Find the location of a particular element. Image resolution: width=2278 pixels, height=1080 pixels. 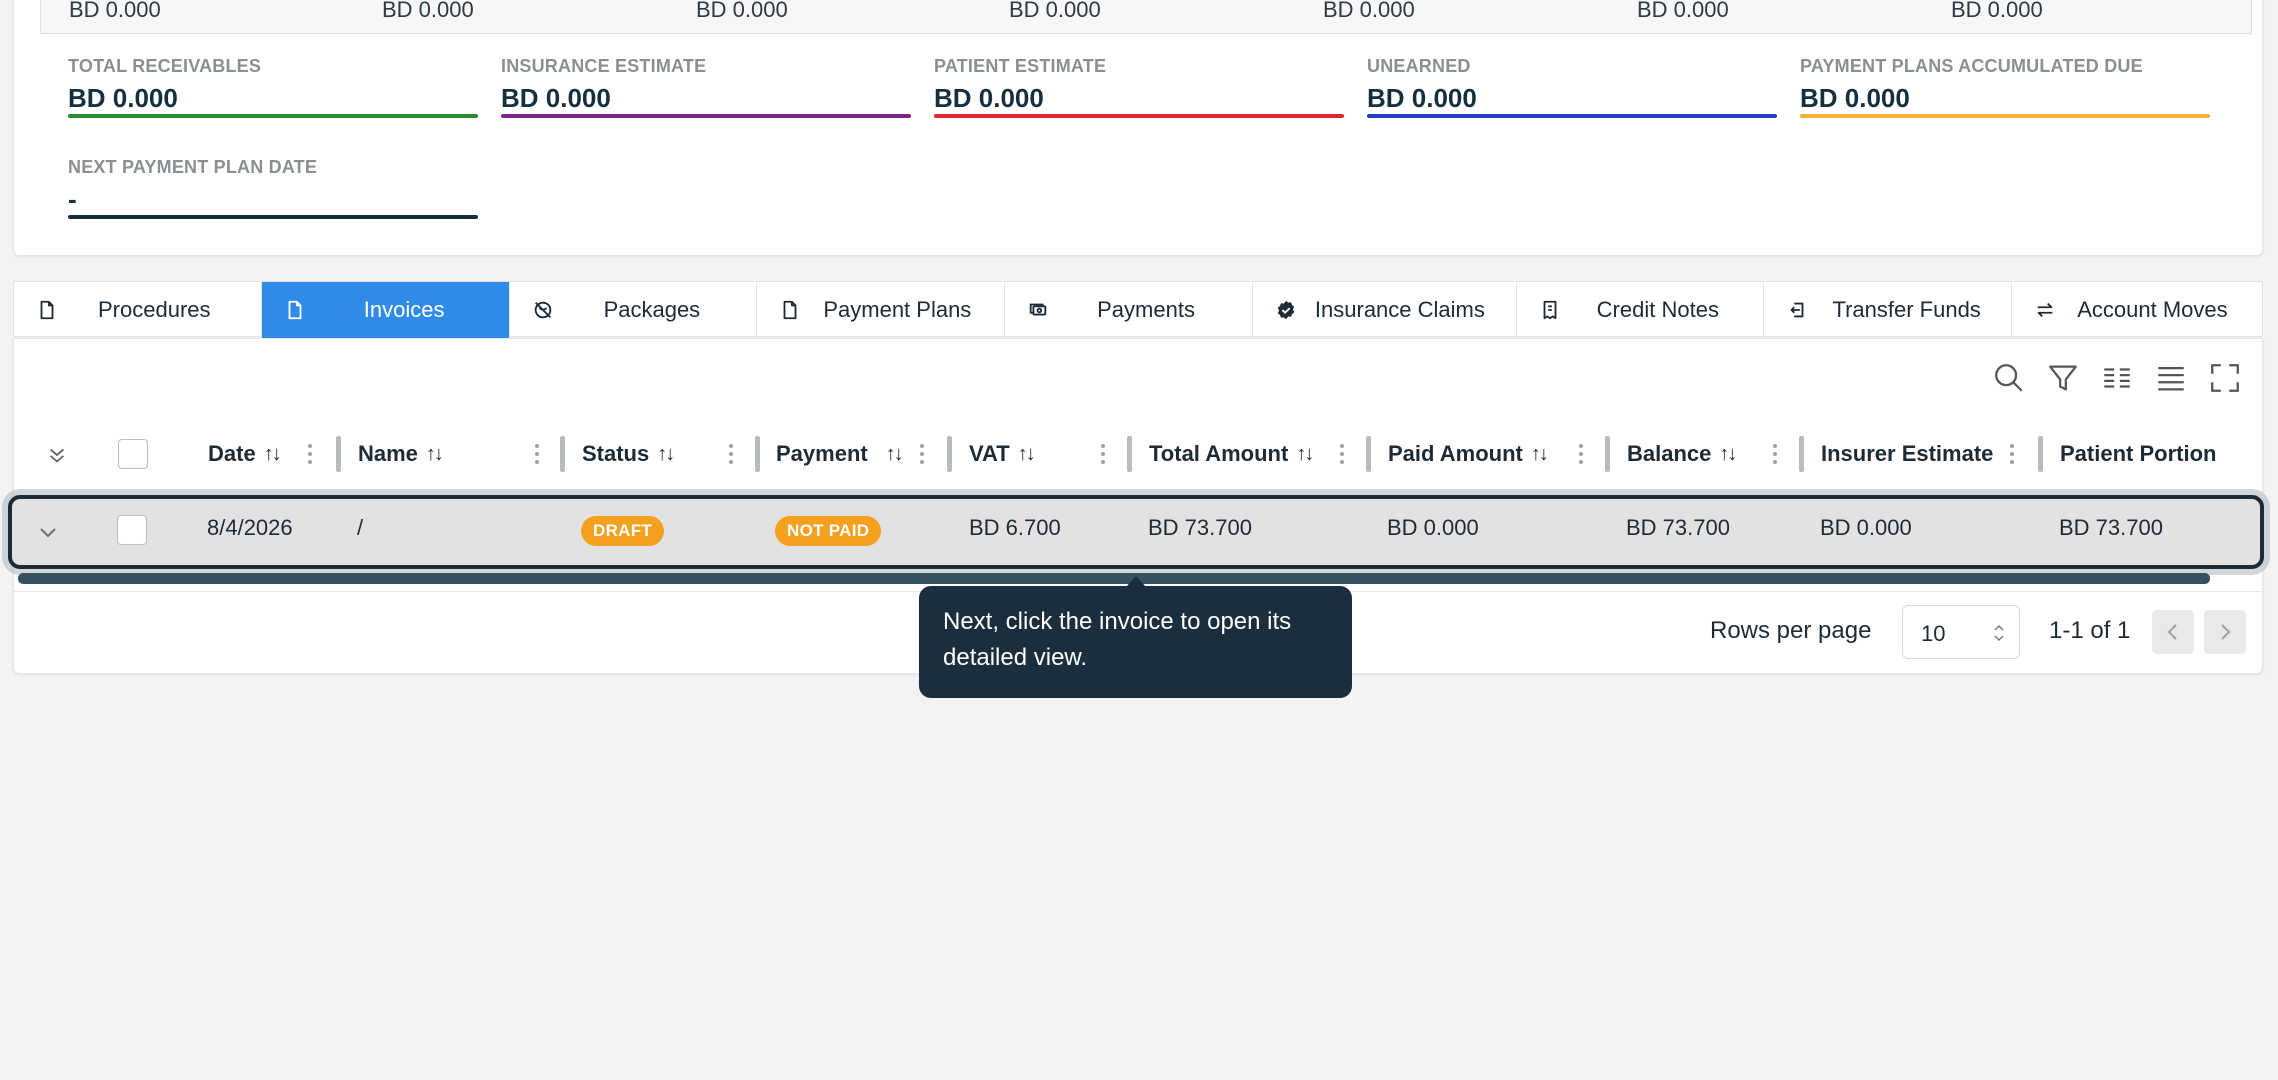

tab-payments: Payments is located at coordinates (1129, 310).